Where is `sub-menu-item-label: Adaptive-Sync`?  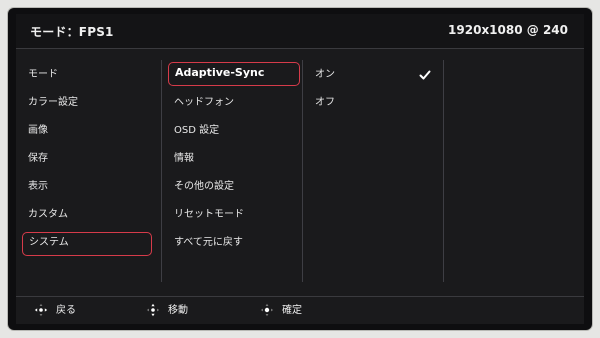 sub-menu-item-label: Adaptive-Sync is located at coordinates (220, 72).